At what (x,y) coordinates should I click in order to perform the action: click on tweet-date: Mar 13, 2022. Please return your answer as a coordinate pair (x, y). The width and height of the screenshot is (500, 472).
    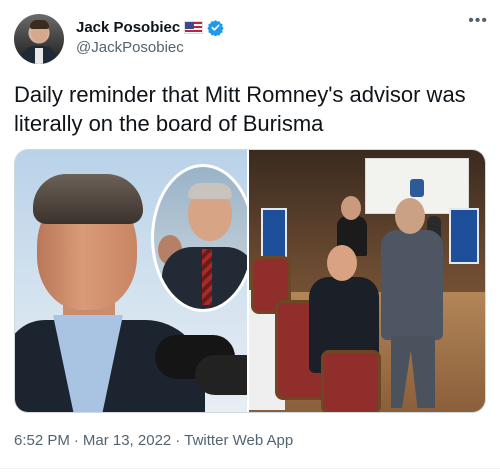
    Looking at the image, I should click on (127, 440).